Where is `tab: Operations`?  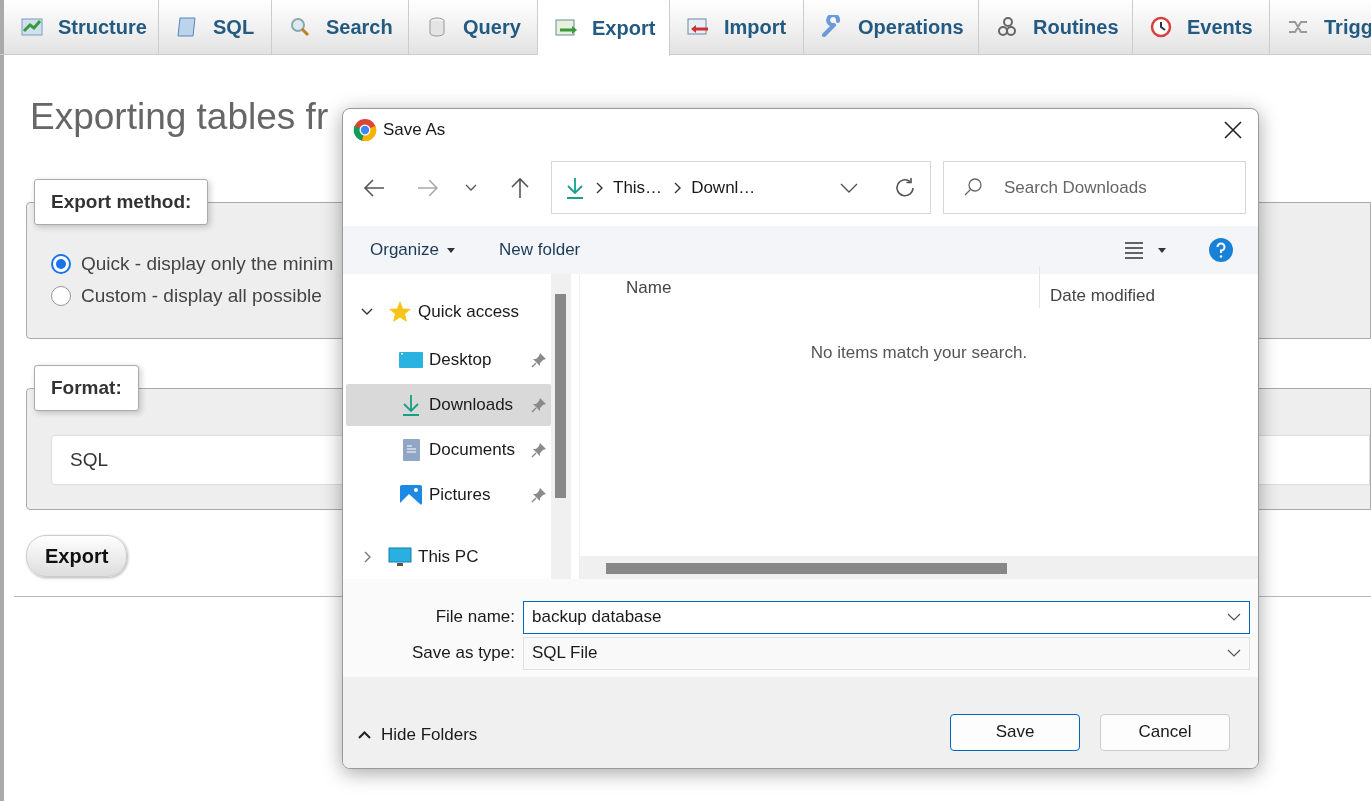 tab: Operations is located at coordinates (891, 27).